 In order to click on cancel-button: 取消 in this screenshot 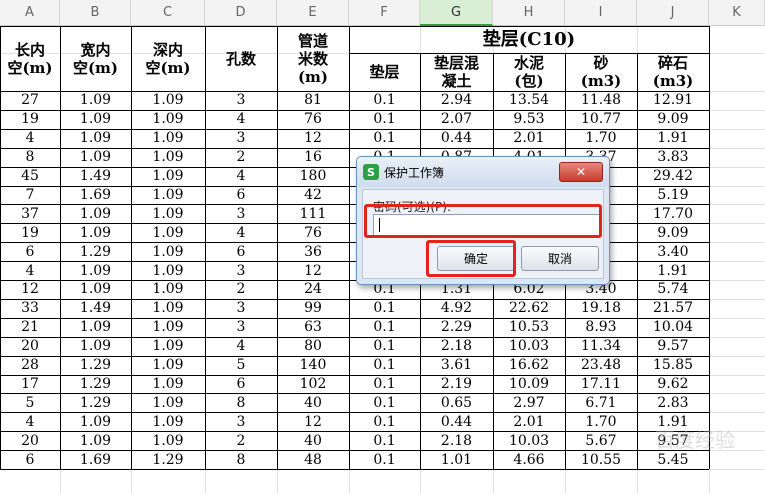, I will do `click(560, 258)`.